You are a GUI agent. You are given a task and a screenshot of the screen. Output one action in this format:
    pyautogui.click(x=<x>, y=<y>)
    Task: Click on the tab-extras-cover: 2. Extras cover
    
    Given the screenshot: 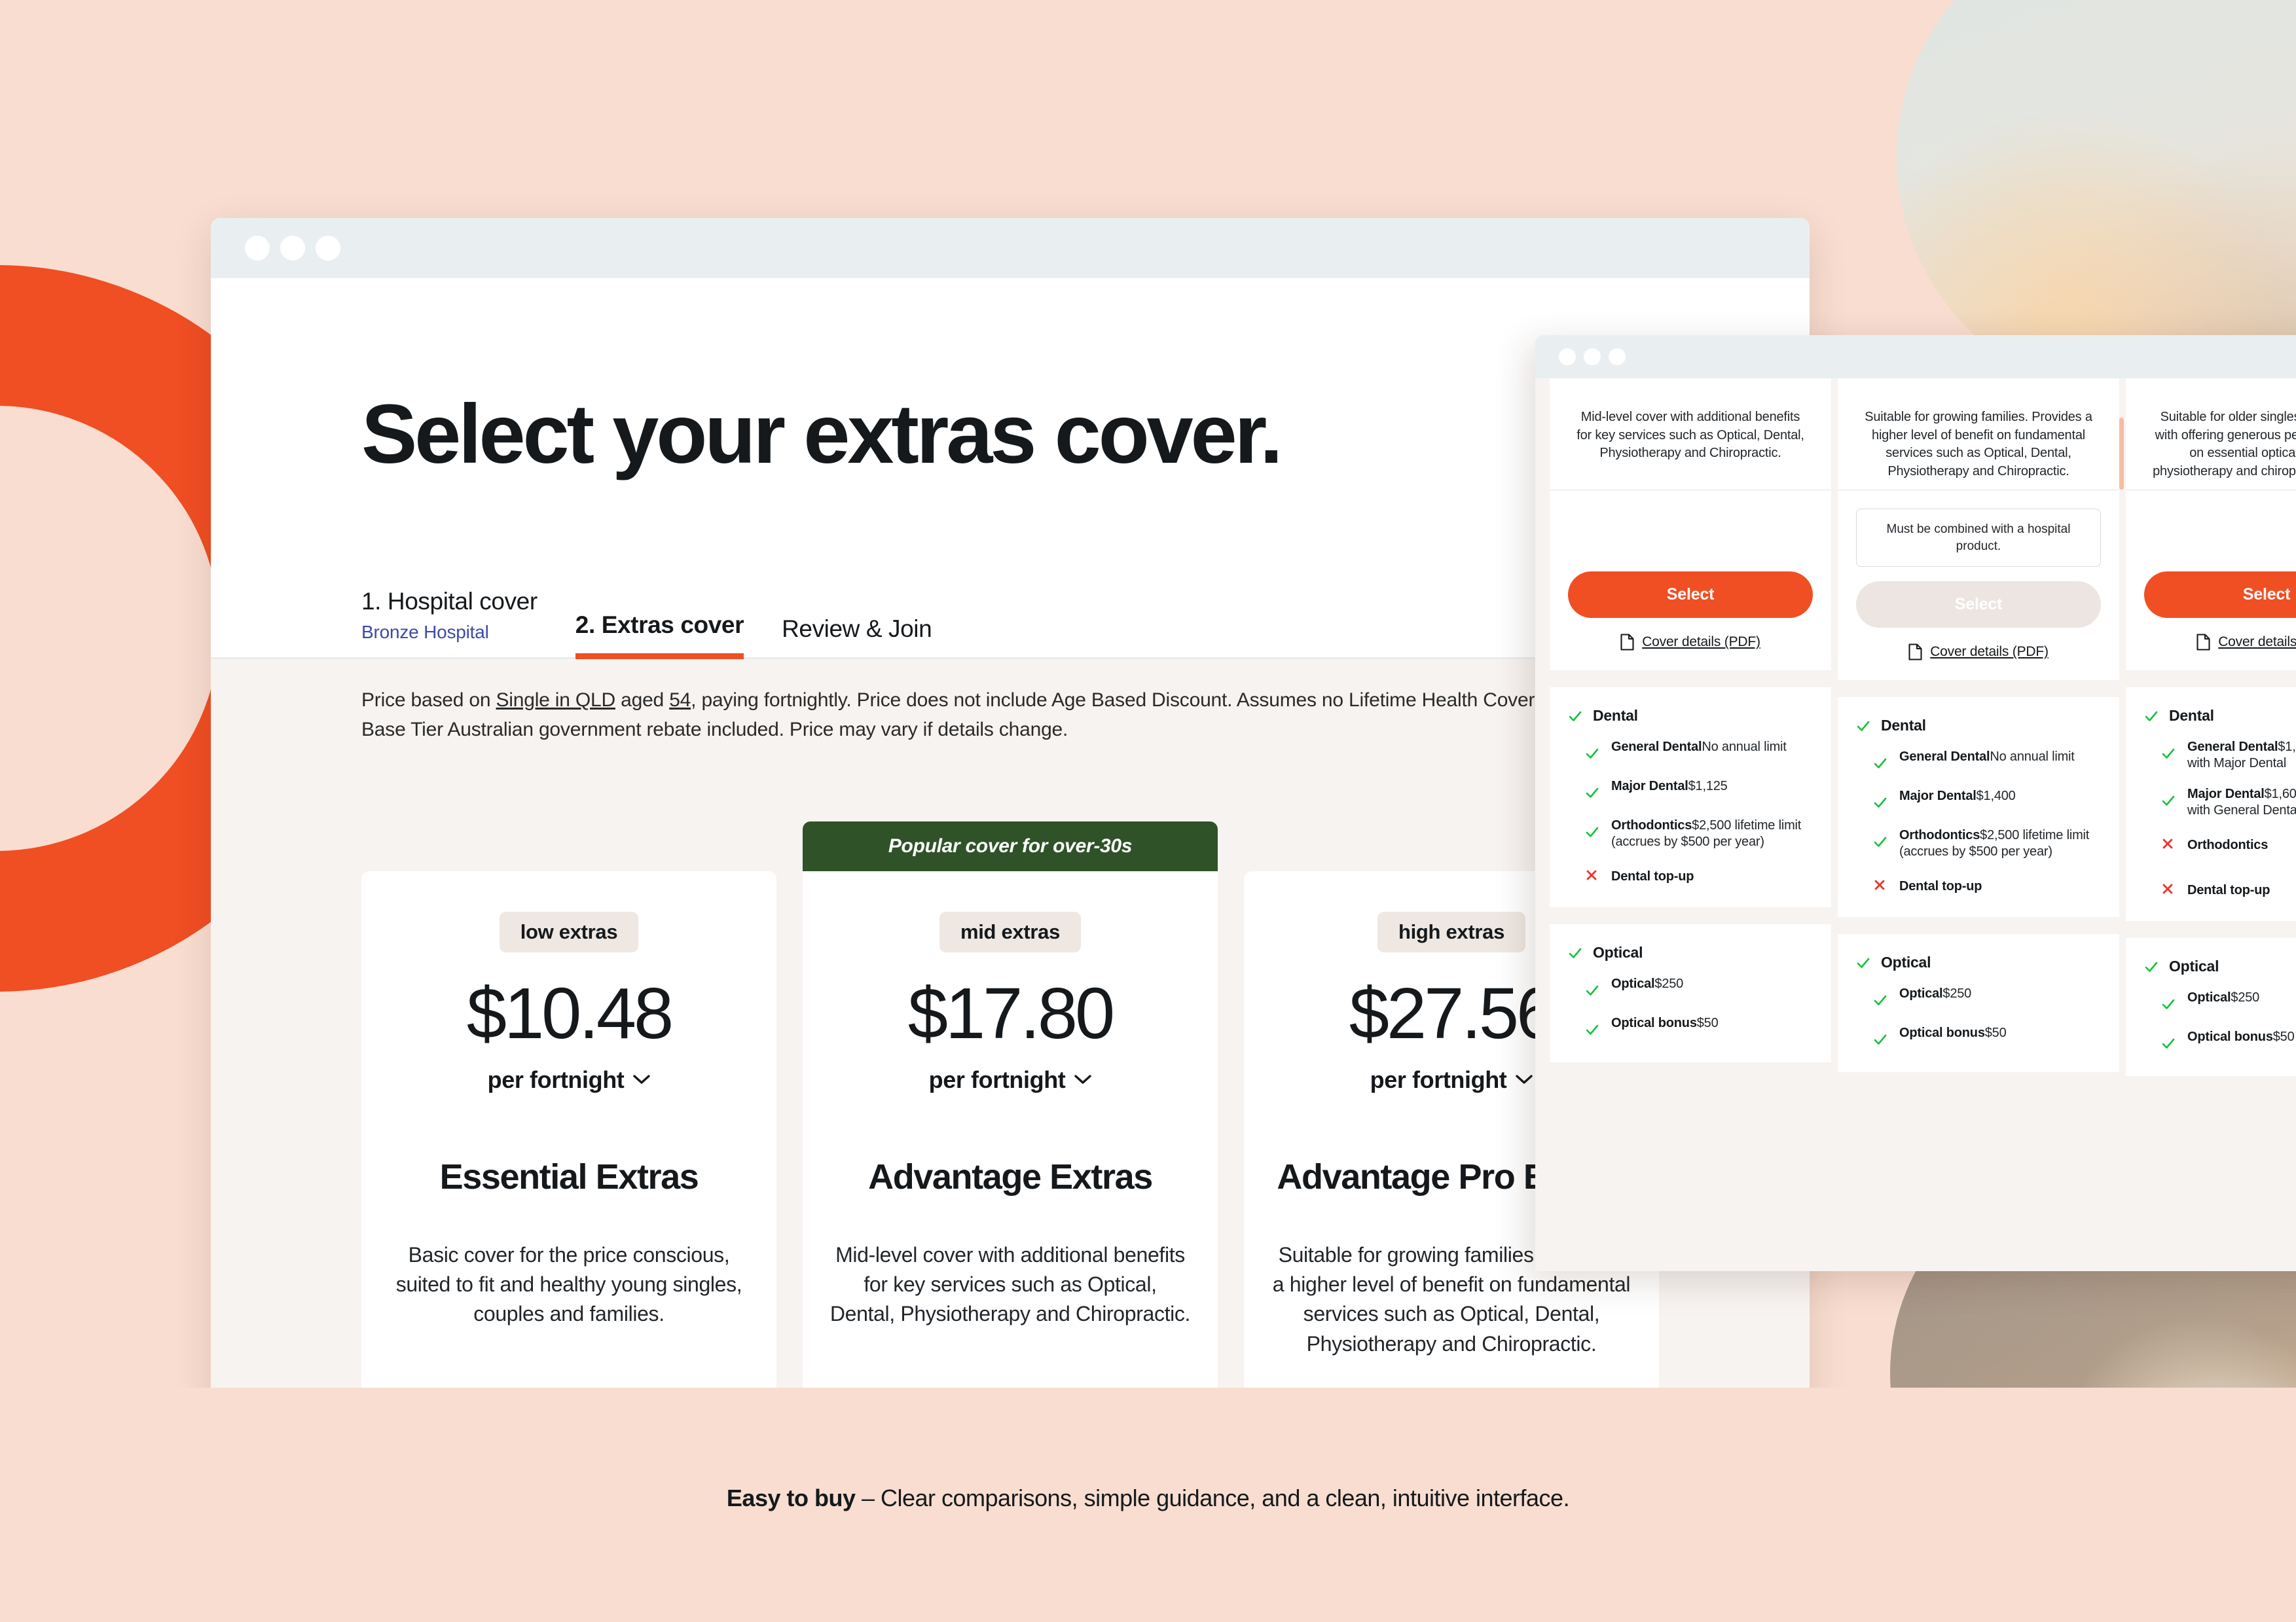 What is the action you would take?
    pyautogui.click(x=659, y=635)
    